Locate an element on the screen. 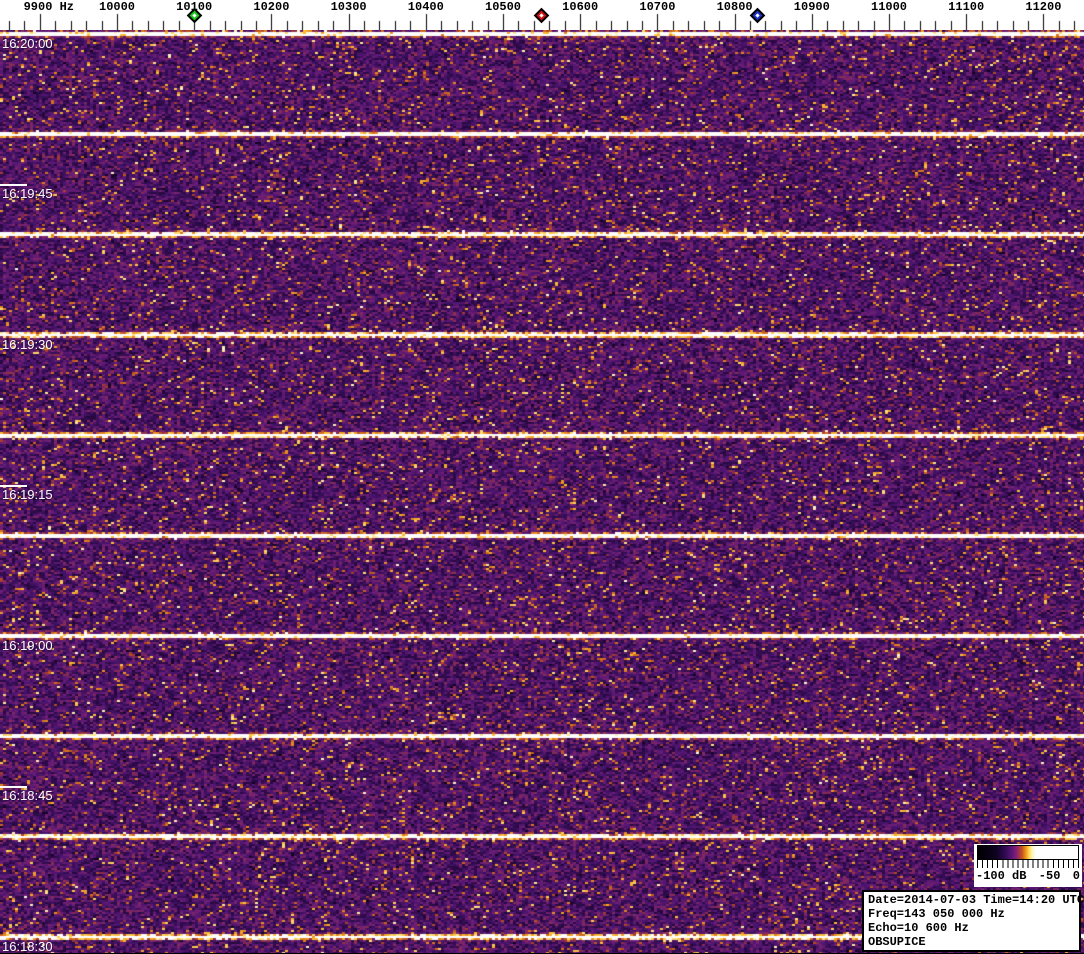  freq-tick-label: 10200 is located at coordinates (271, 7).